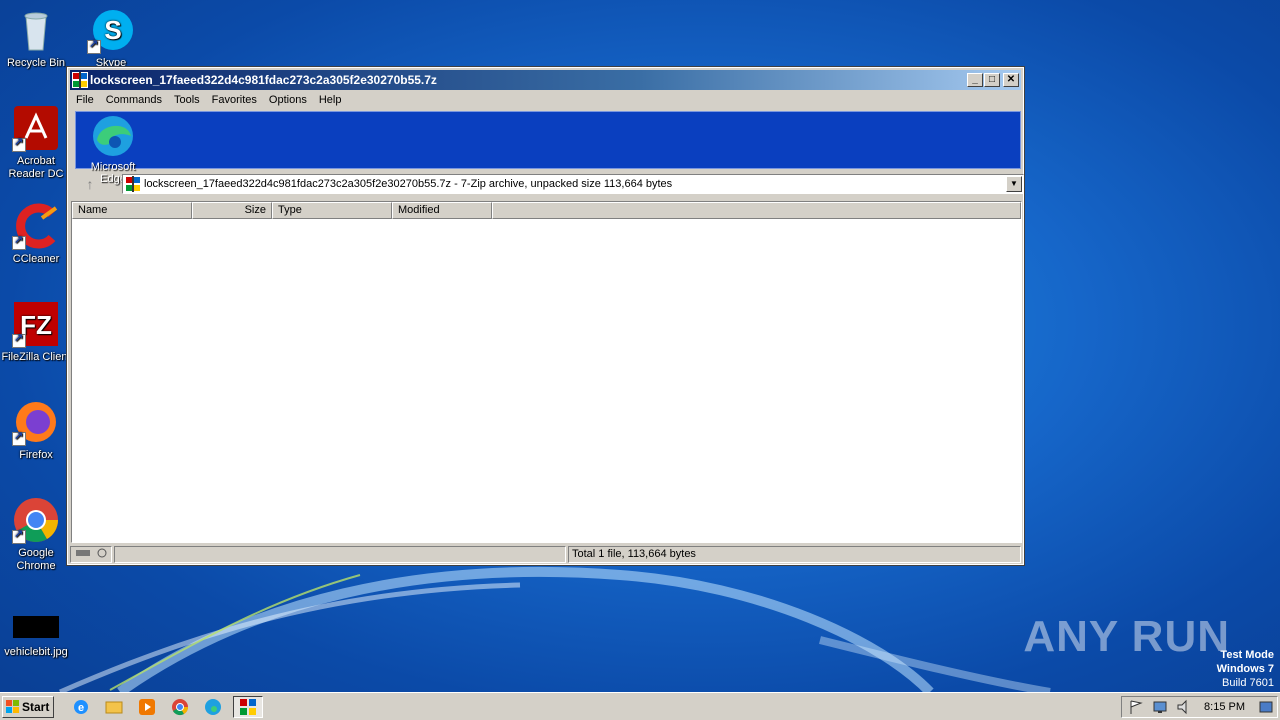 The height and width of the screenshot is (720, 1280). I want to click on desktop-icon-label: FileZilla Client, so click(36, 357).